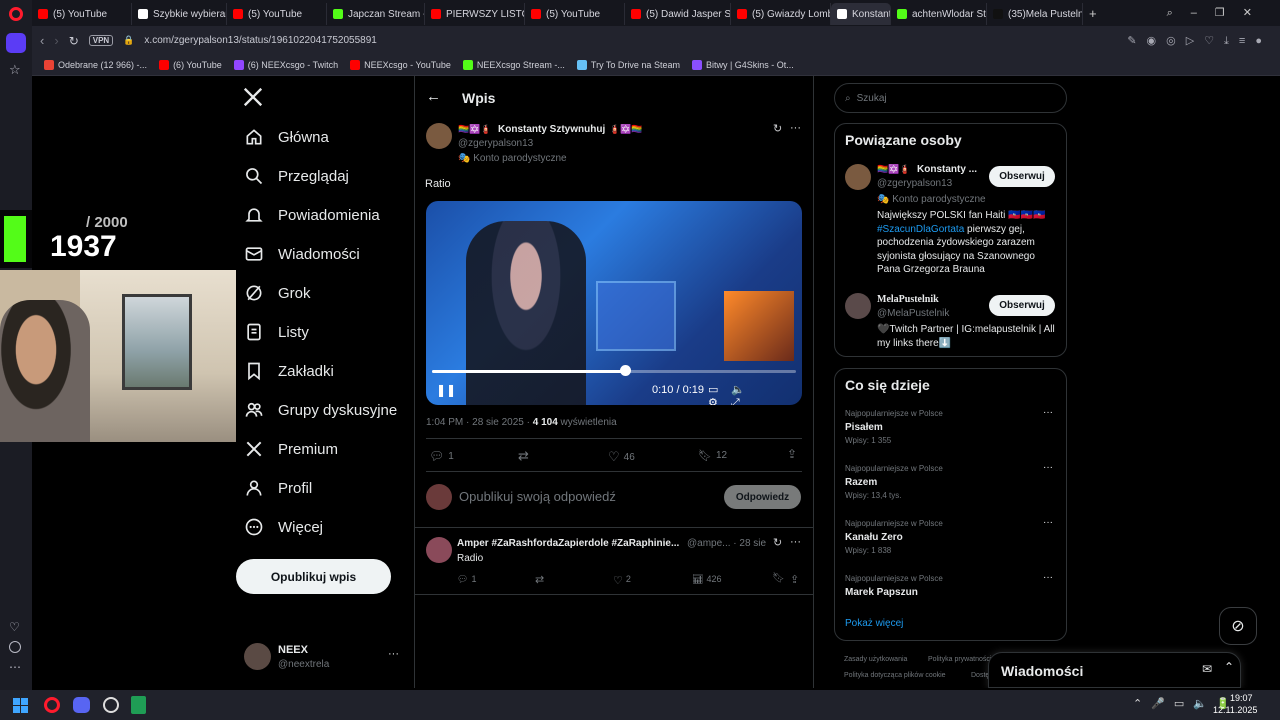  Describe the element at coordinates (15, 647) in the screenshot. I see `history-icon` at that location.